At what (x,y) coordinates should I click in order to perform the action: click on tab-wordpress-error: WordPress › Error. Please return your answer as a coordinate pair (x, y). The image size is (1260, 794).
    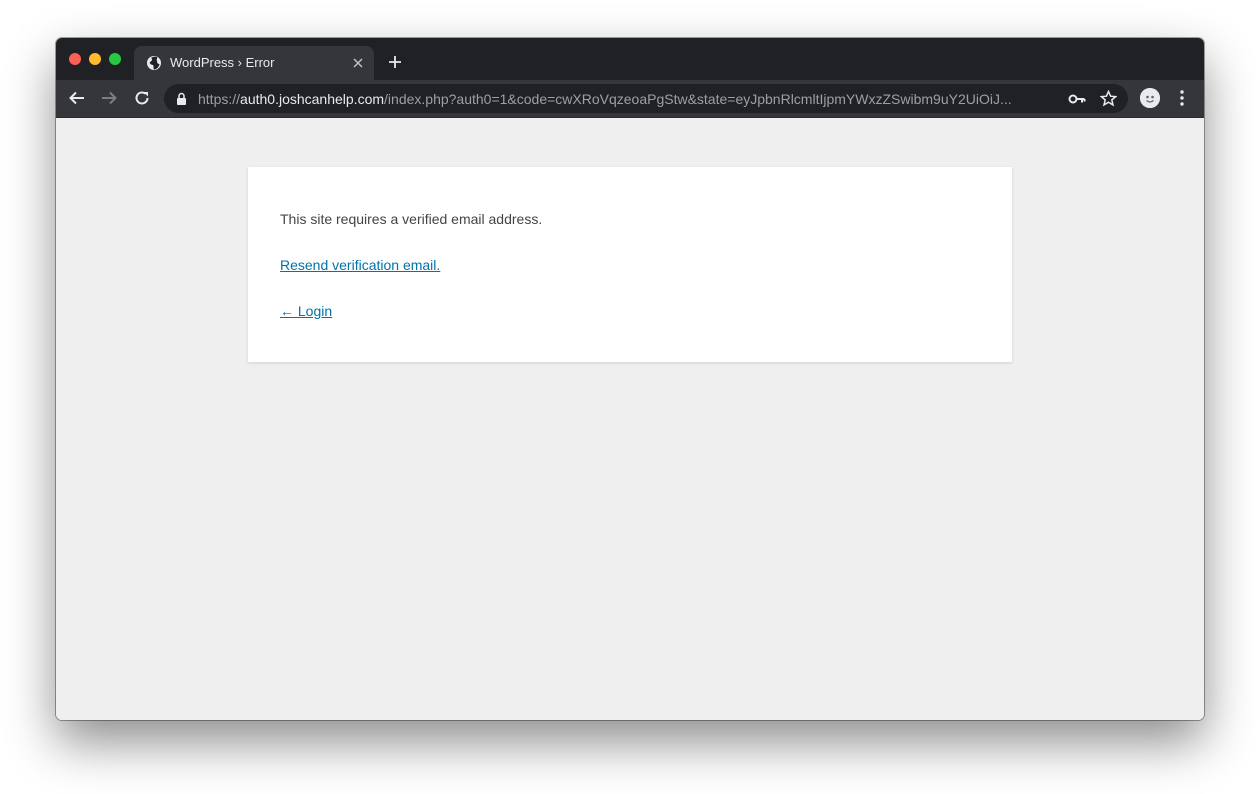
    Looking at the image, I should click on (254, 63).